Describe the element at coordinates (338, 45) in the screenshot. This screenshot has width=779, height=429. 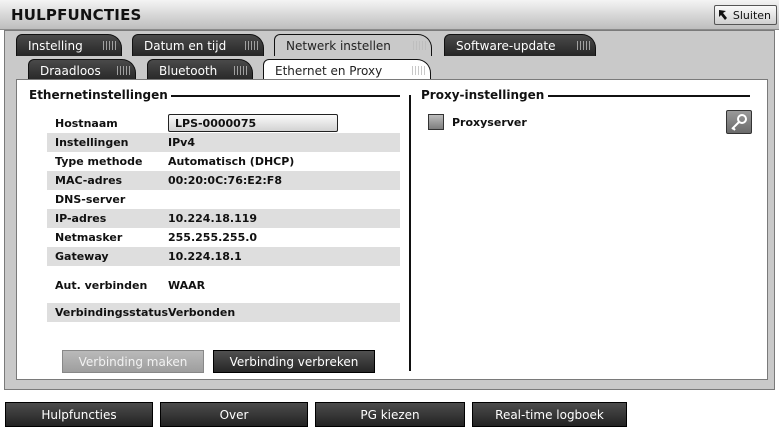
I see `tab-label: Netwerk instellen` at that location.